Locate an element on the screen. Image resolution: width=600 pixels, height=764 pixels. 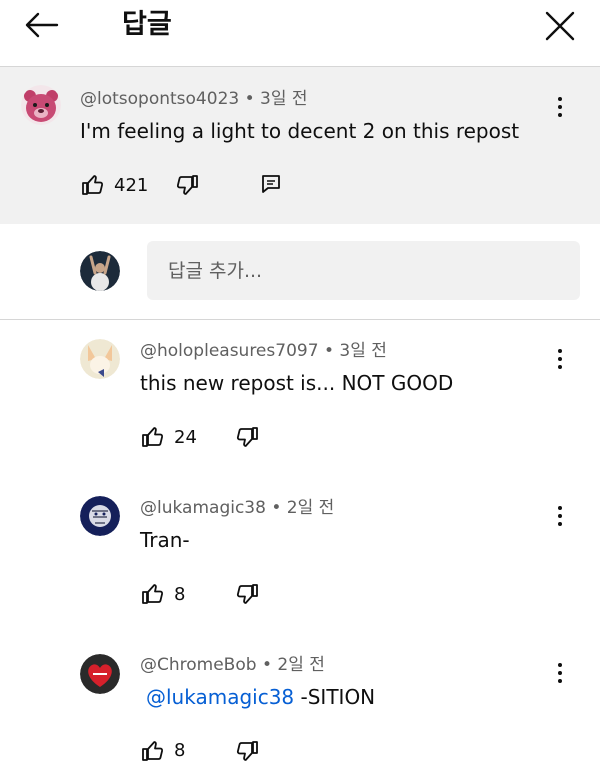
reply-icon is located at coordinates (271, 184).